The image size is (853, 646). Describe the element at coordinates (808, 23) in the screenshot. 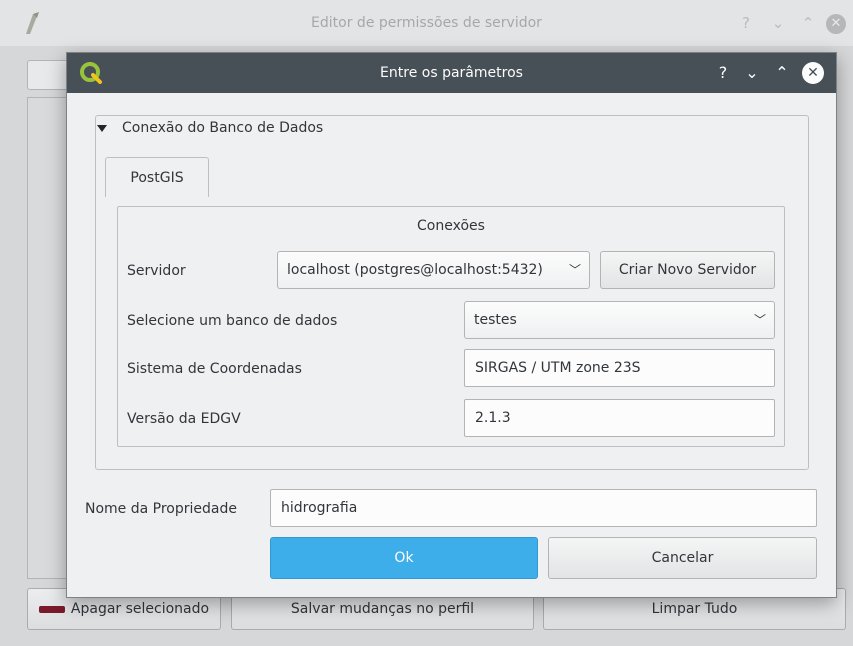

I see `bg-maximize-button: ⌃` at that location.